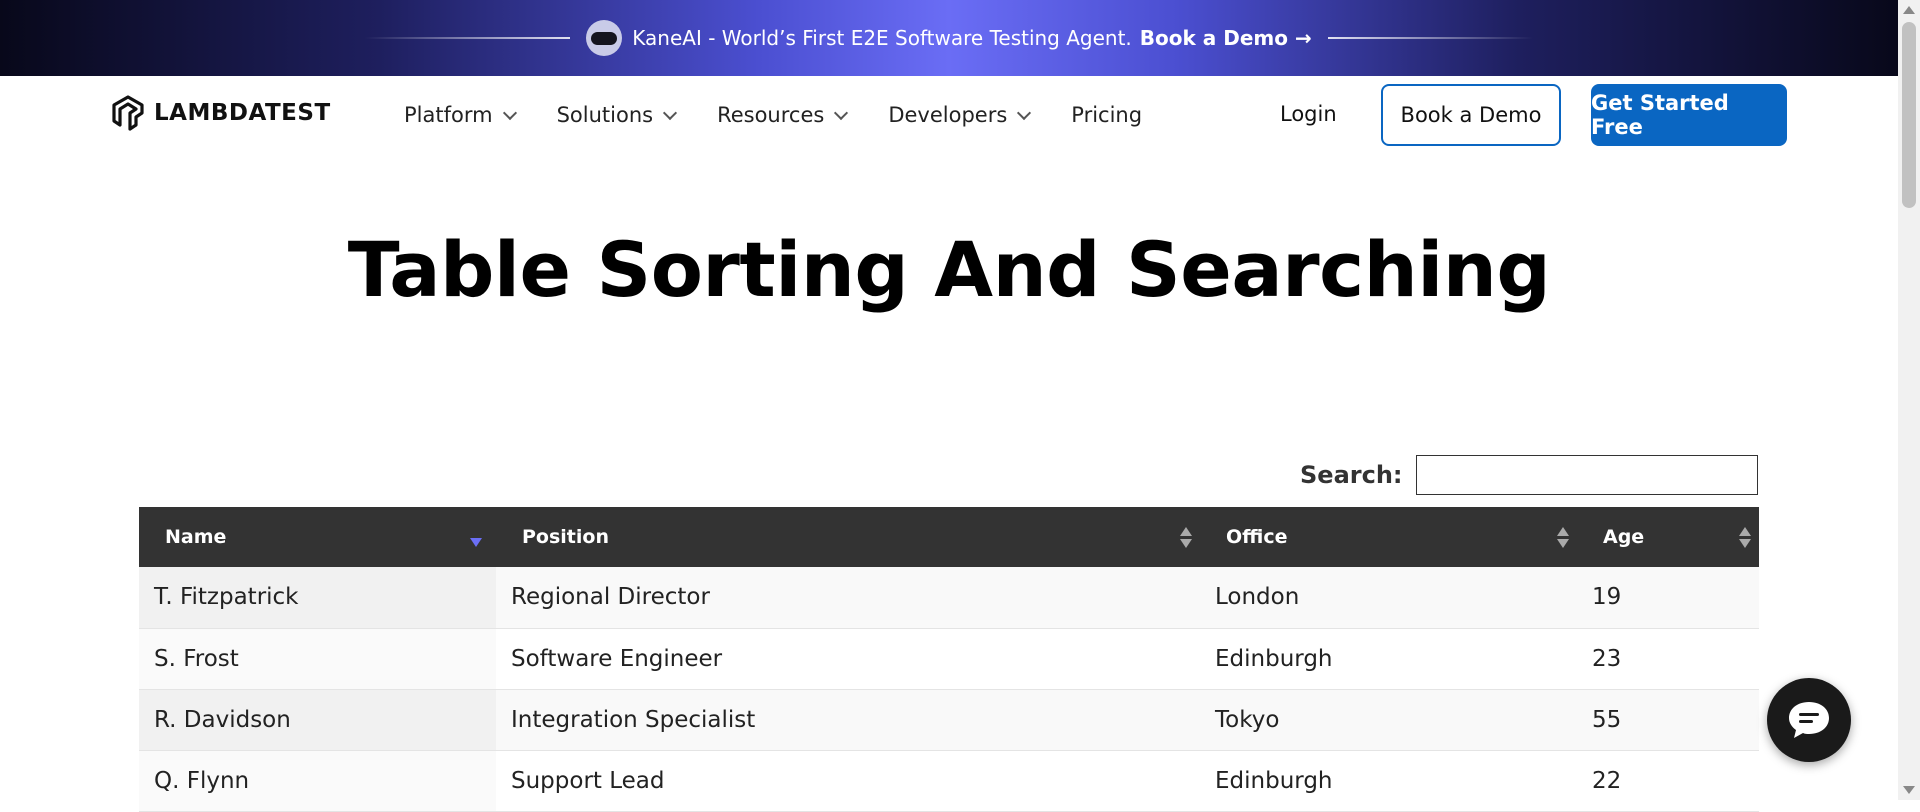 The image size is (1920, 812). What do you see at coordinates (317, 658) in the screenshot?
I see `cell-name: S. Frost` at bounding box center [317, 658].